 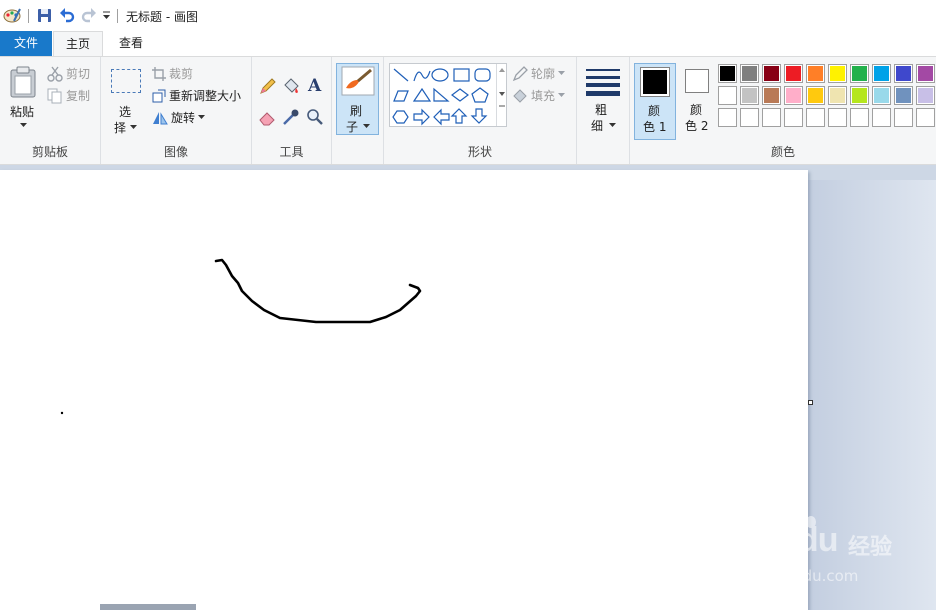 I want to click on redo-icon, so click(x=89, y=15).